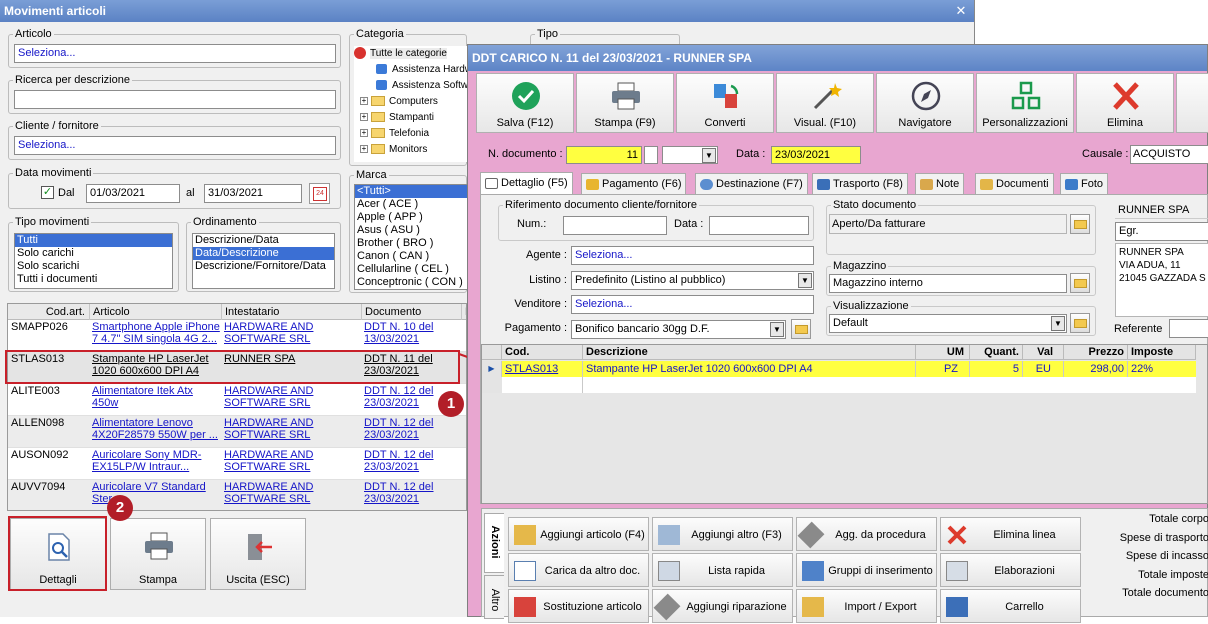 The image size is (1208, 624). I want to click on rif-num-input, so click(615, 225).